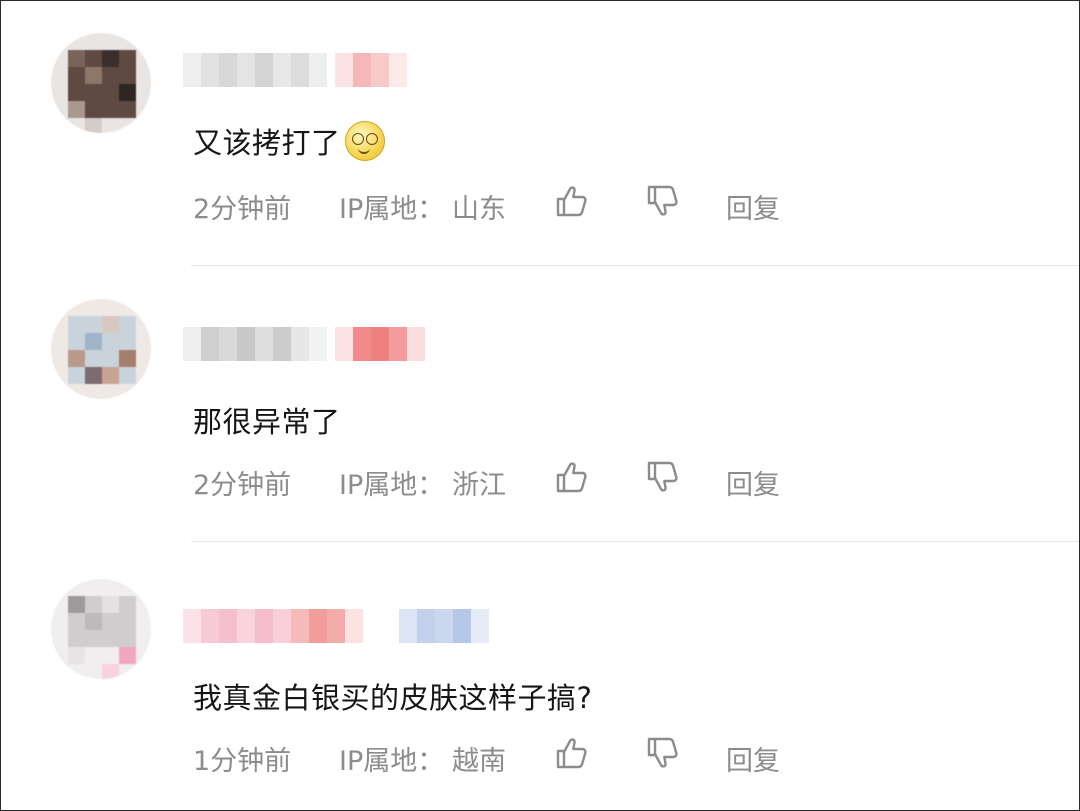  What do you see at coordinates (479, 209) in the screenshot?
I see `ip-location-value: 山东` at bounding box center [479, 209].